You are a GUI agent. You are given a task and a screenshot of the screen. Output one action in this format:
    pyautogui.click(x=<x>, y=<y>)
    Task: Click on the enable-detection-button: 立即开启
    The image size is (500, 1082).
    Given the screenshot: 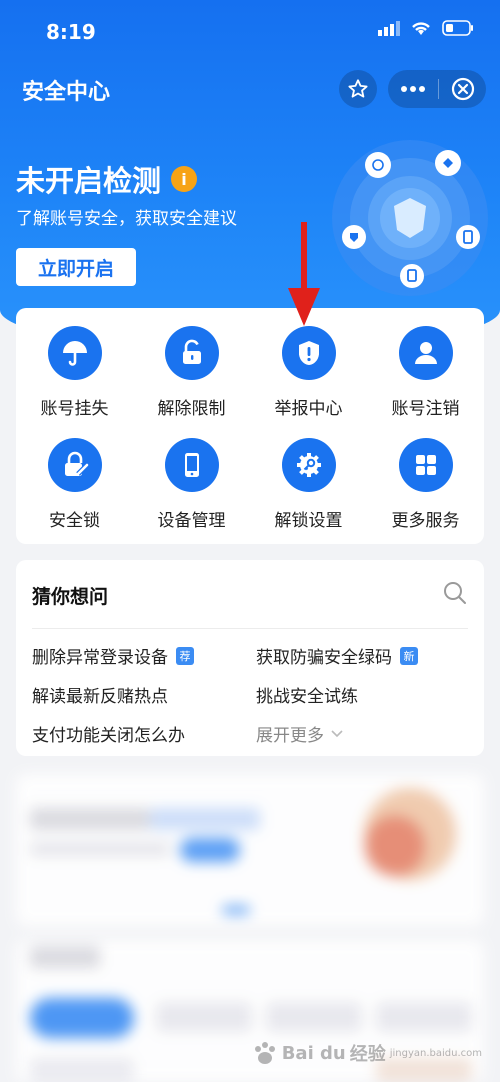 What is the action you would take?
    pyautogui.click(x=76, y=267)
    